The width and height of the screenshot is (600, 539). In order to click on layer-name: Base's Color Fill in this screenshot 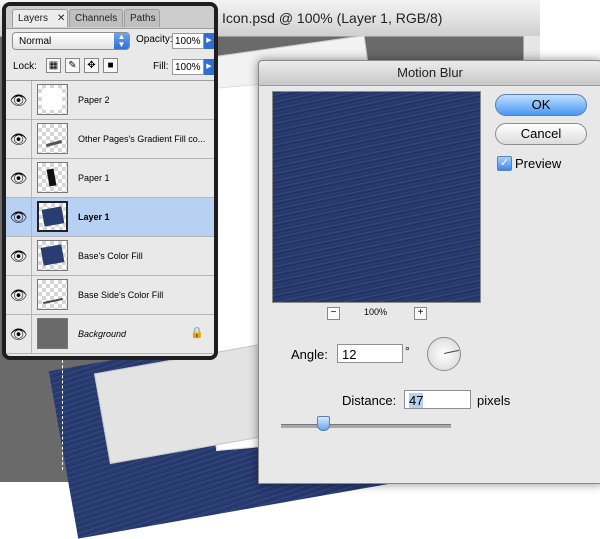, I will do `click(110, 256)`.